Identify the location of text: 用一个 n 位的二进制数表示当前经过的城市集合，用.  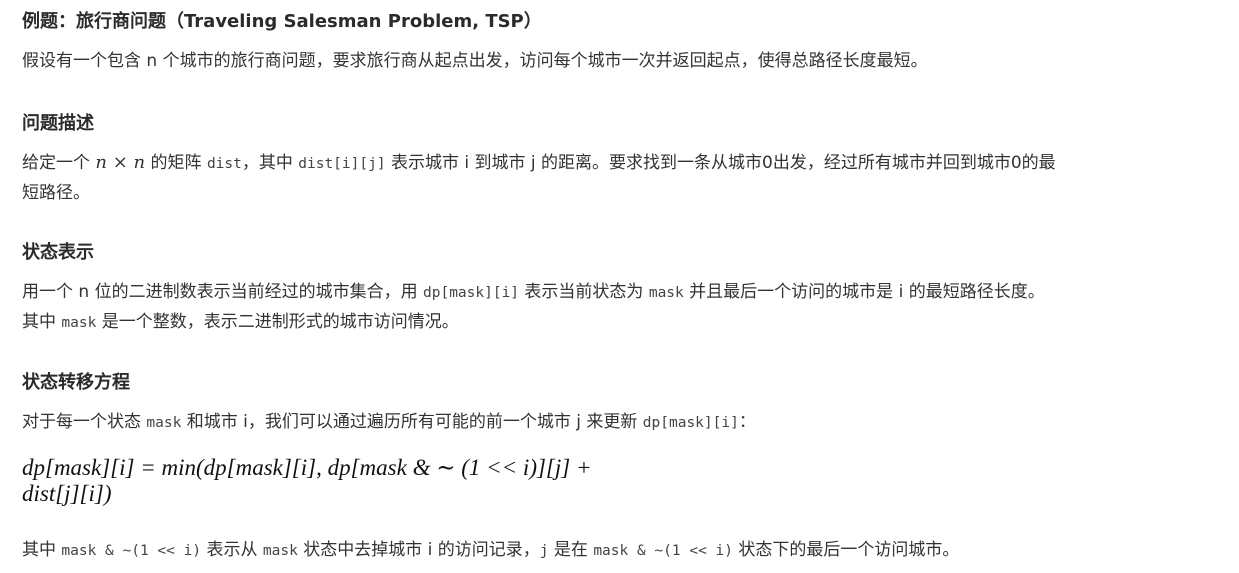
(222, 292).